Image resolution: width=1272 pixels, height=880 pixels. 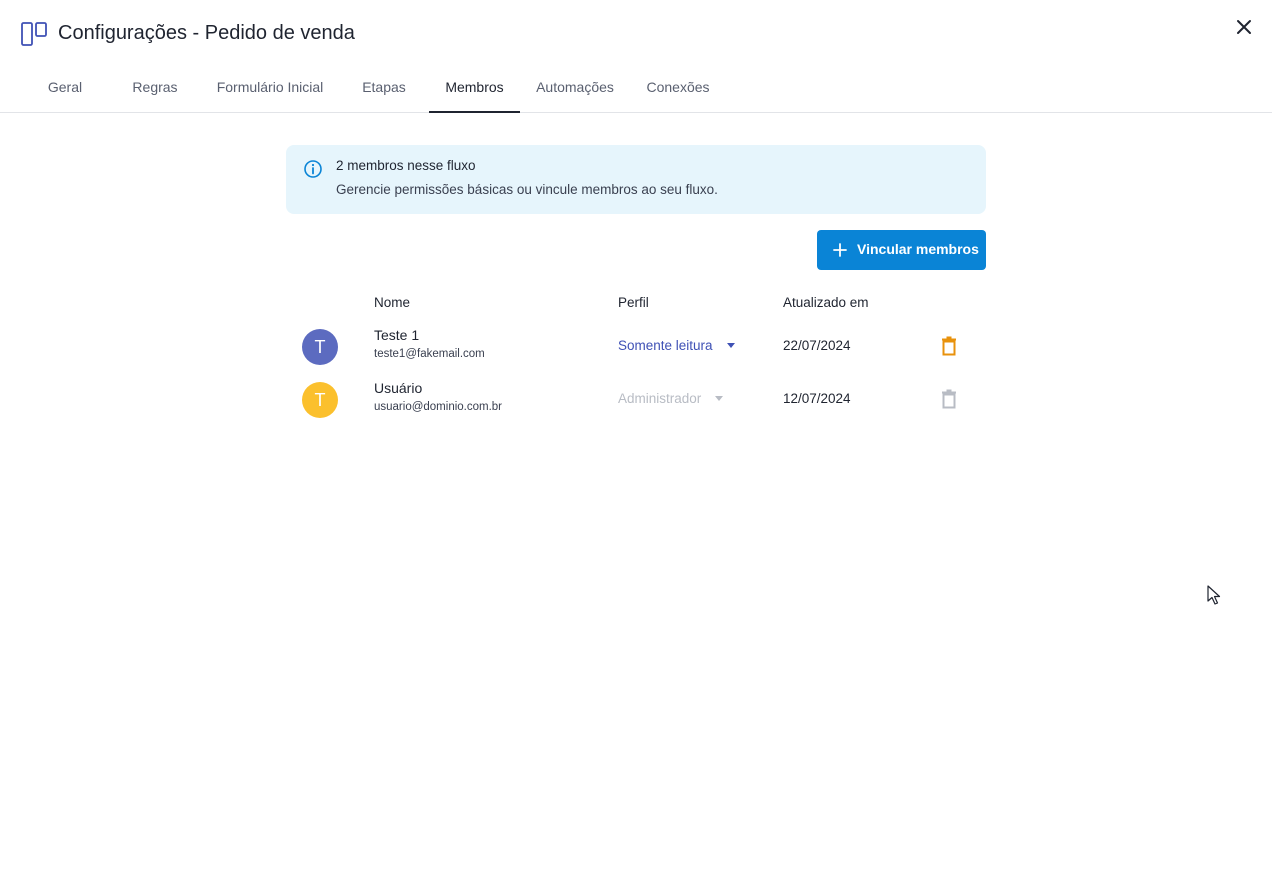 What do you see at coordinates (1214, 595) in the screenshot?
I see `mouse-pointer-icon` at bounding box center [1214, 595].